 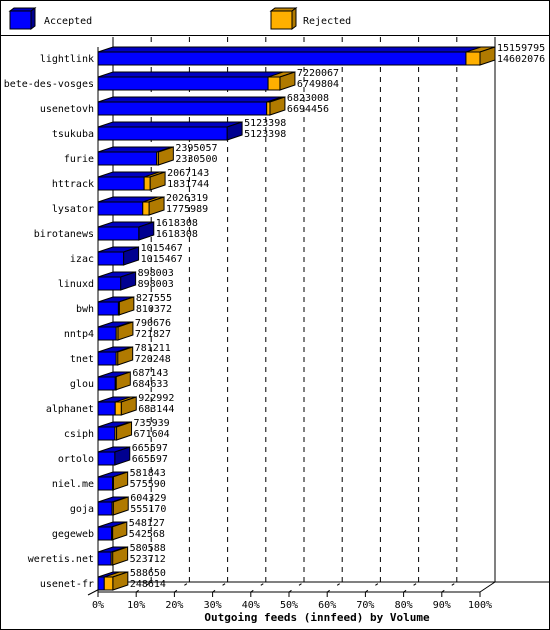 What do you see at coordinates (152, 423) in the screenshot?
I see `value-label-total: 735939` at bounding box center [152, 423].